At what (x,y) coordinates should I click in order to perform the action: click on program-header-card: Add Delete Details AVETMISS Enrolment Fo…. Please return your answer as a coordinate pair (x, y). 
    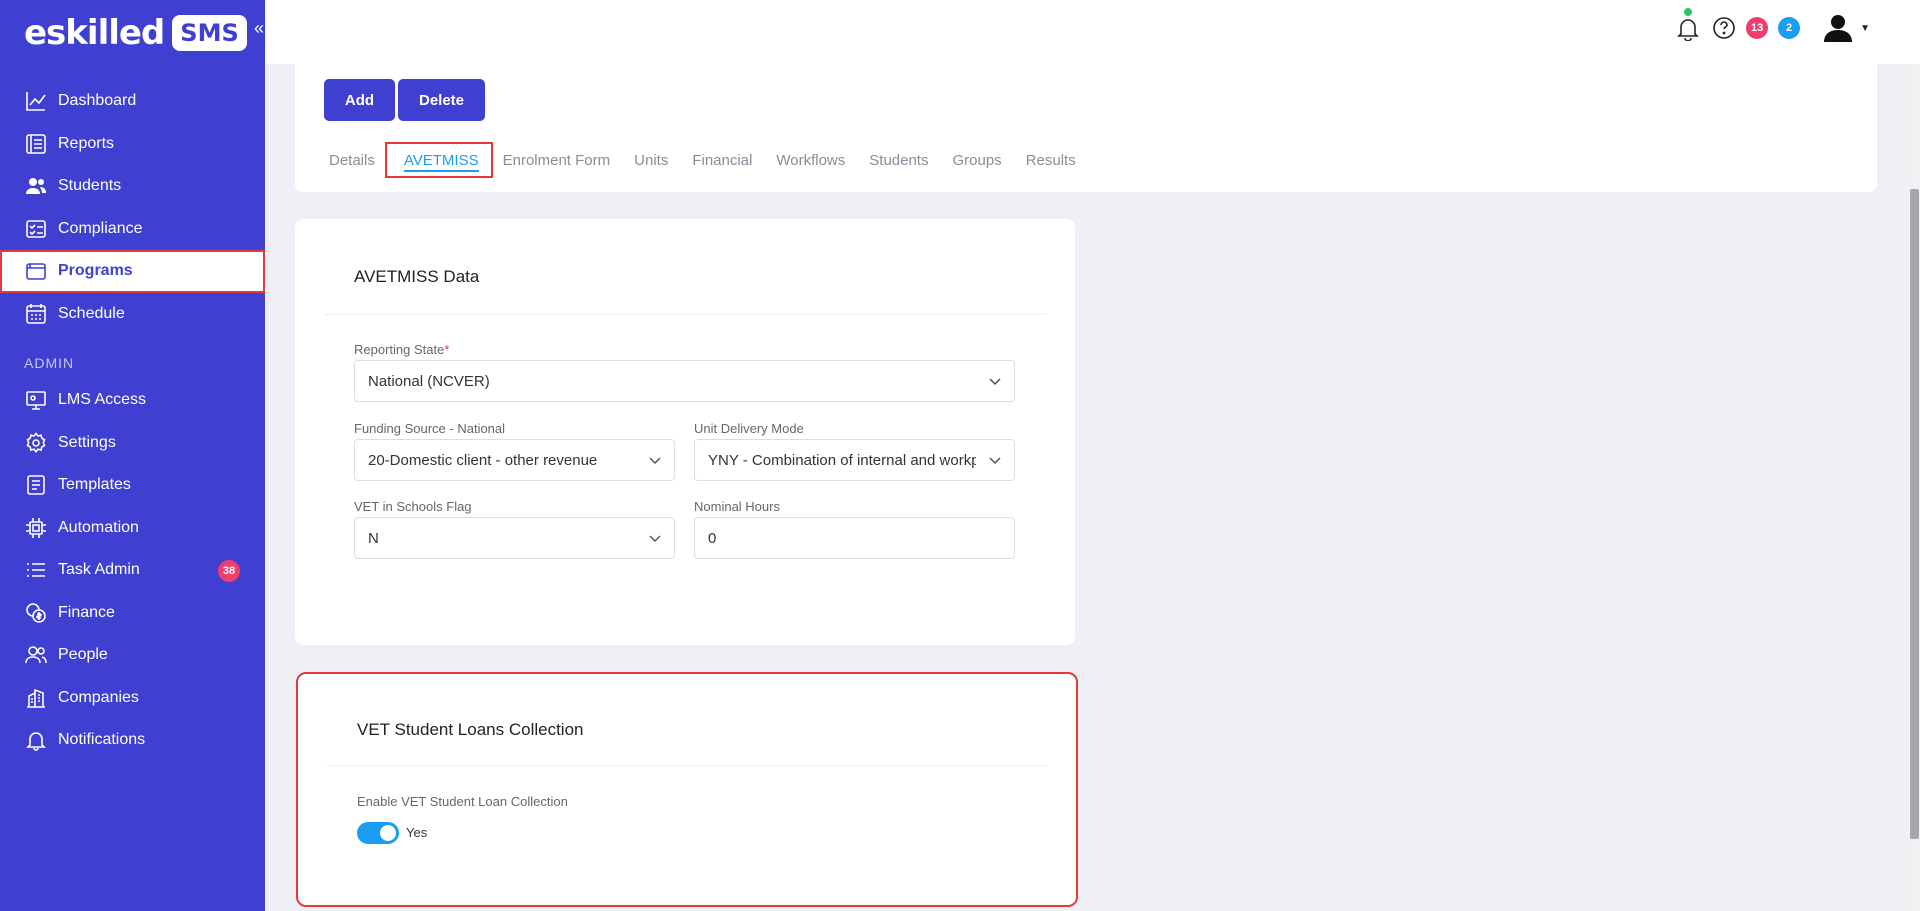
    Looking at the image, I should click on (1086, 128).